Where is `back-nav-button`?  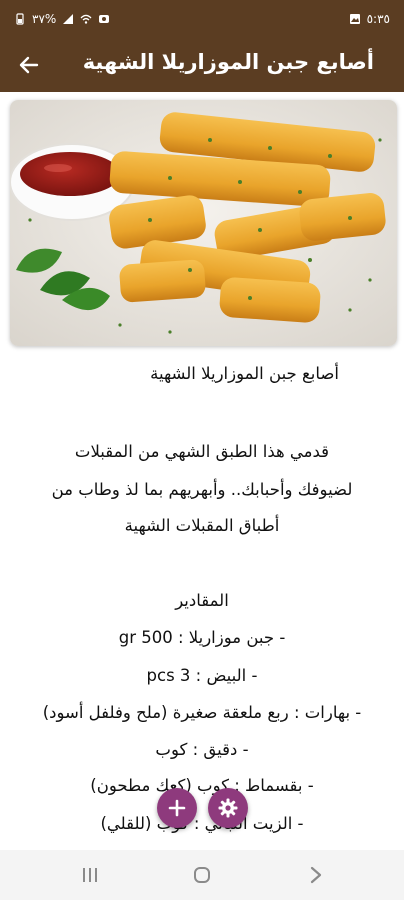 back-nav-button is located at coordinates (316, 875).